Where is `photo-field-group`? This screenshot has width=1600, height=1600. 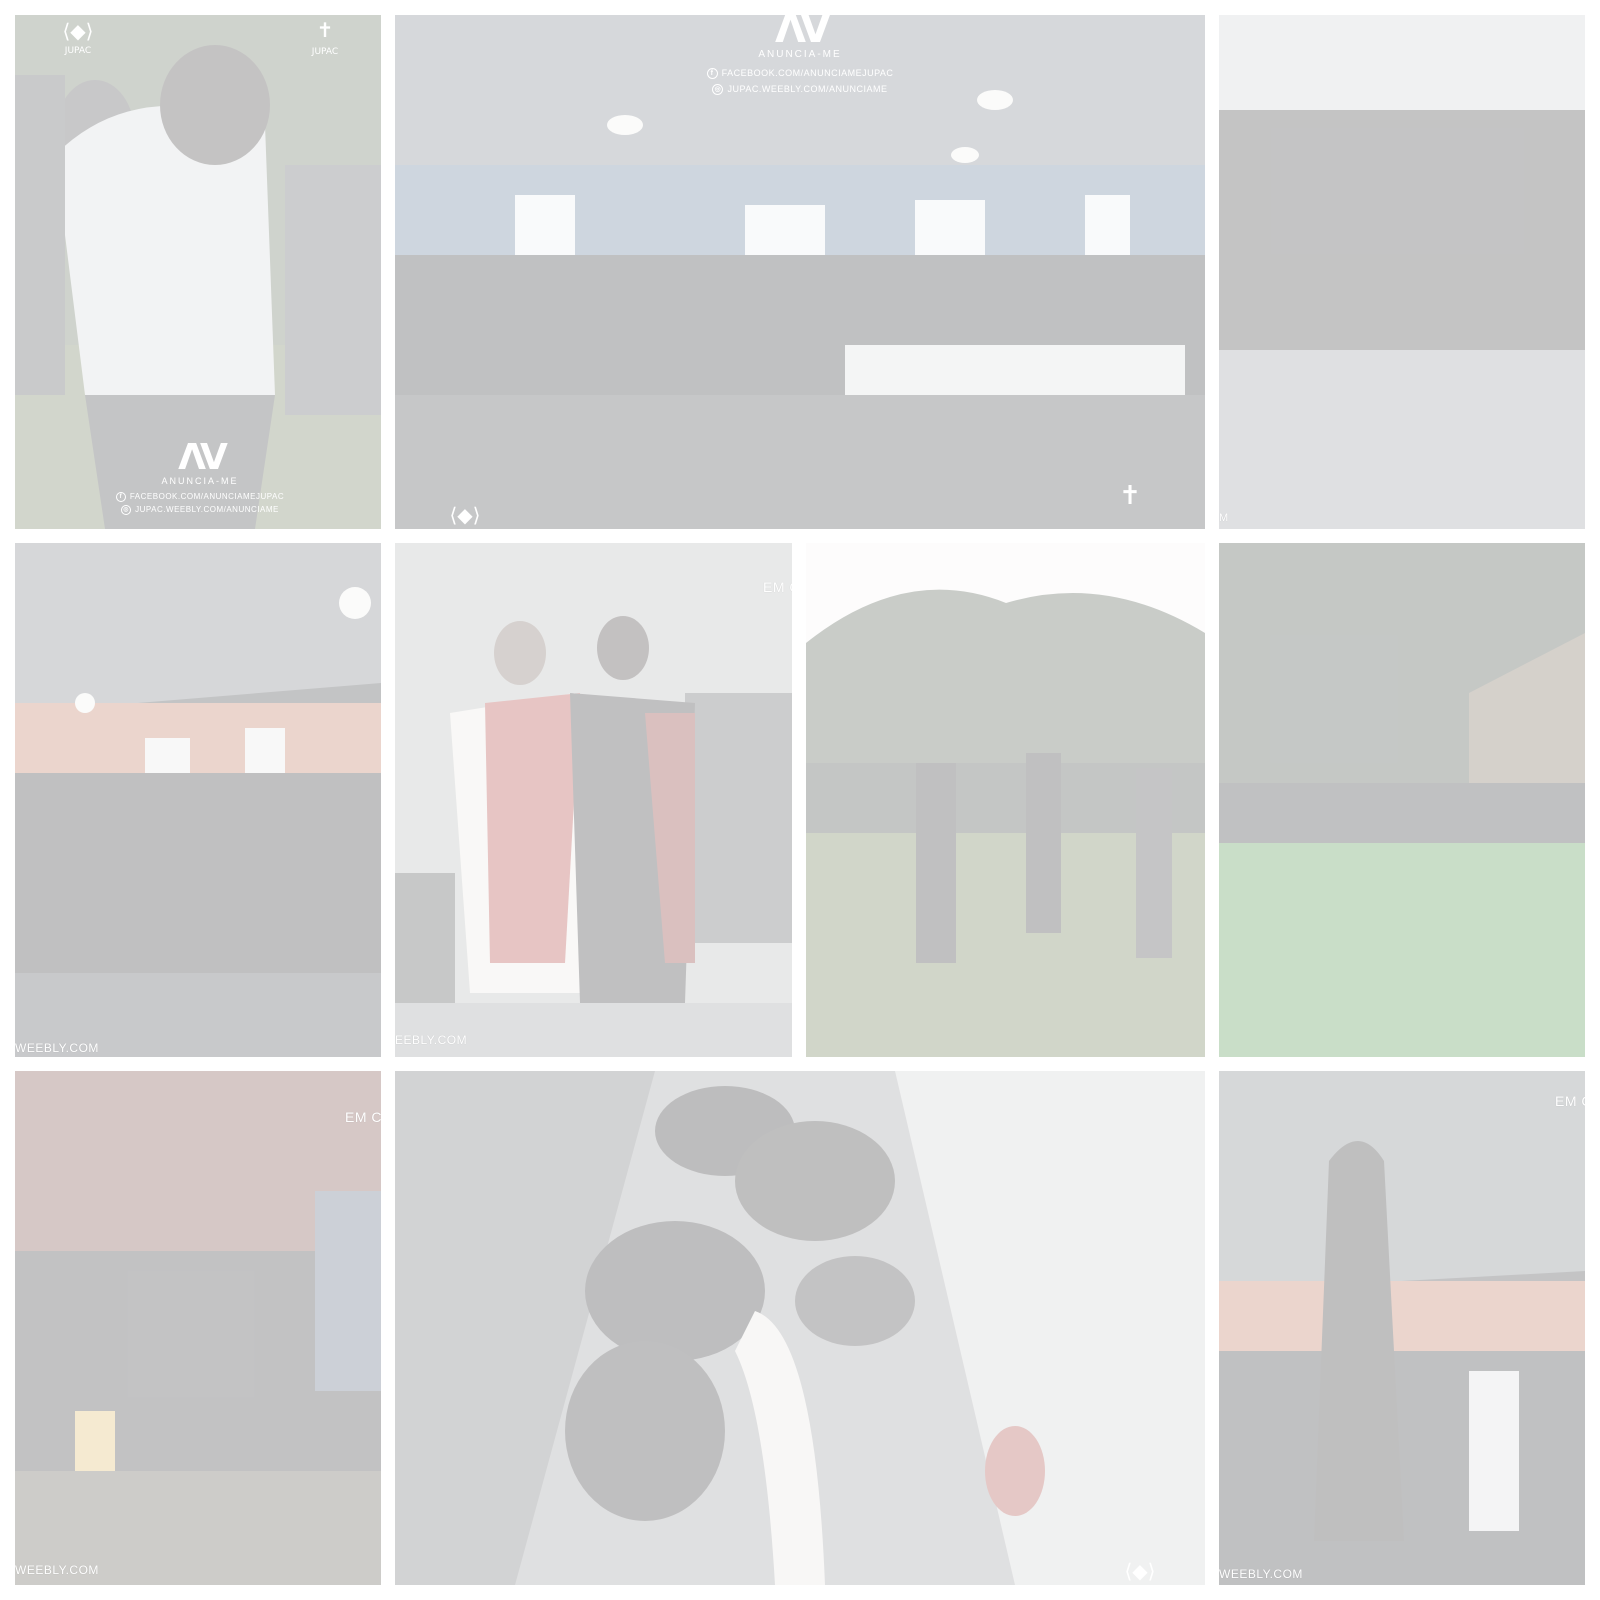 photo-field-group is located at coordinates (1402, 800).